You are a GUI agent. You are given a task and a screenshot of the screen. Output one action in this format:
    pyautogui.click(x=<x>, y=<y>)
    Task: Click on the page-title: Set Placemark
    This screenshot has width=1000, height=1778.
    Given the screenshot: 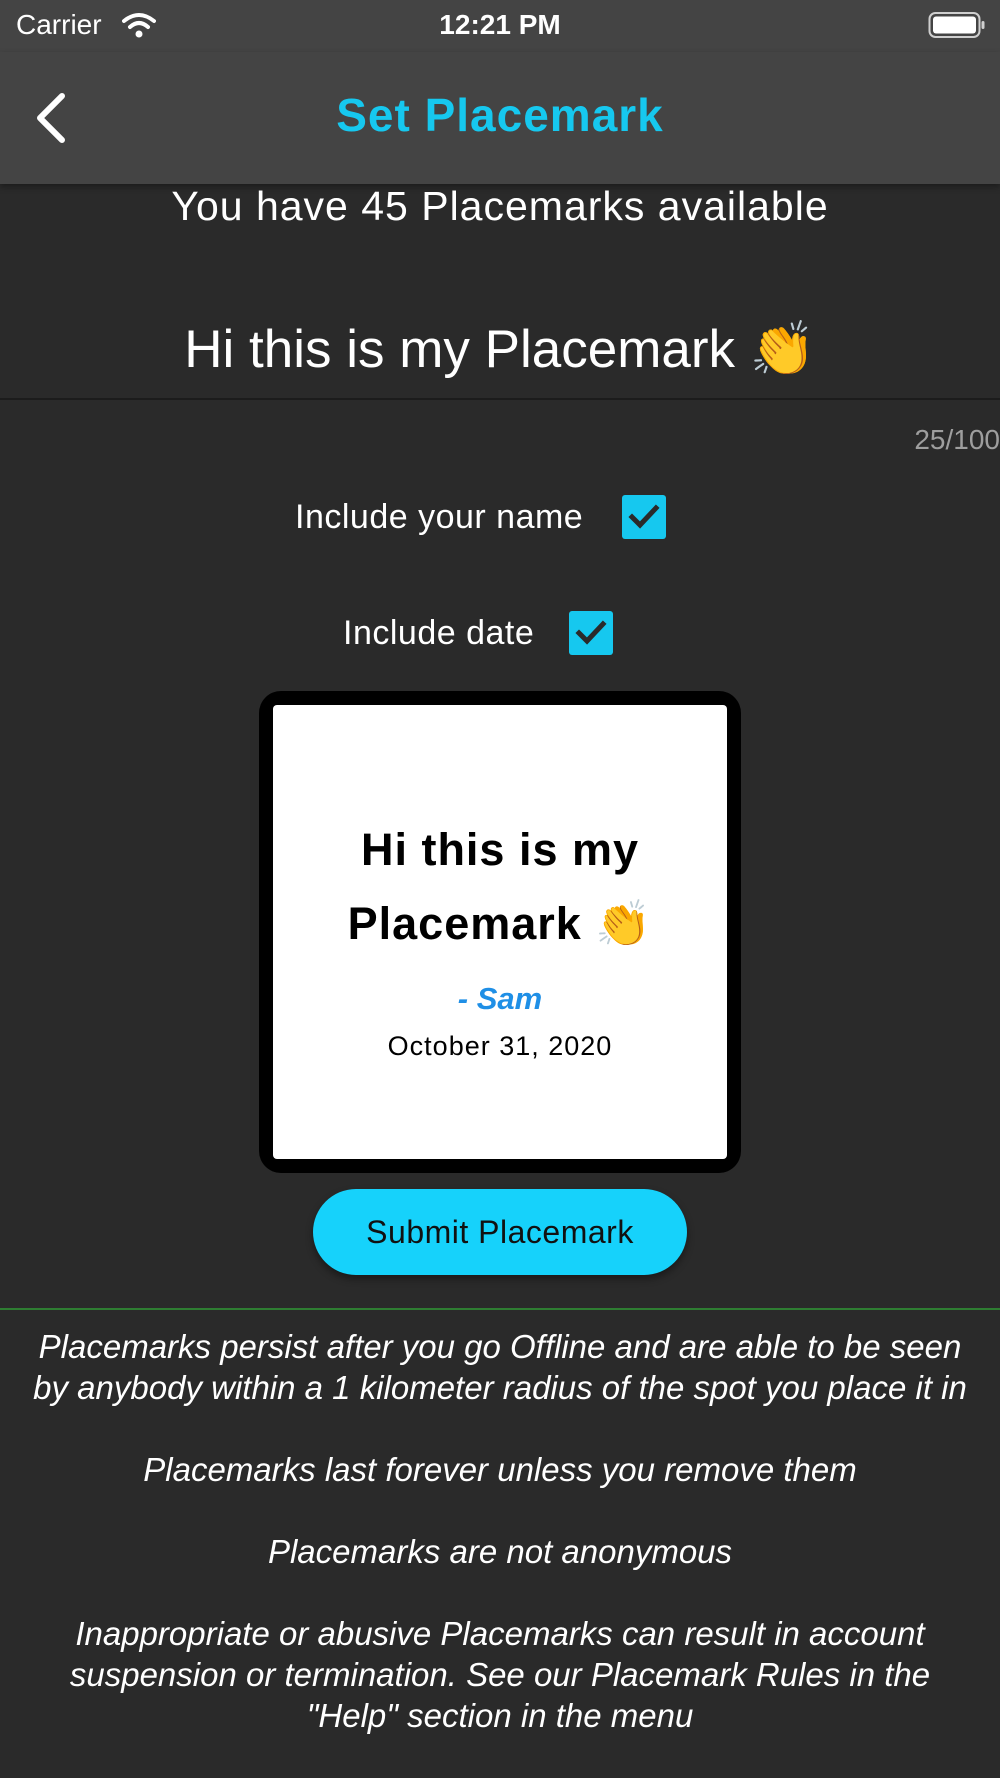 What is the action you would take?
    pyautogui.click(x=500, y=115)
    